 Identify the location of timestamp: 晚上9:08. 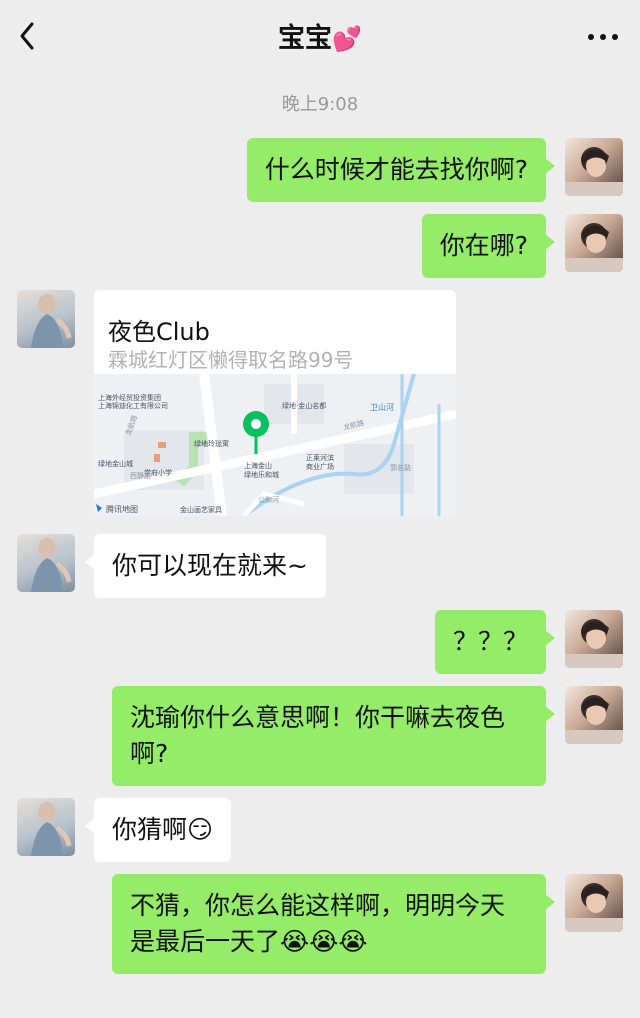
(320, 104).